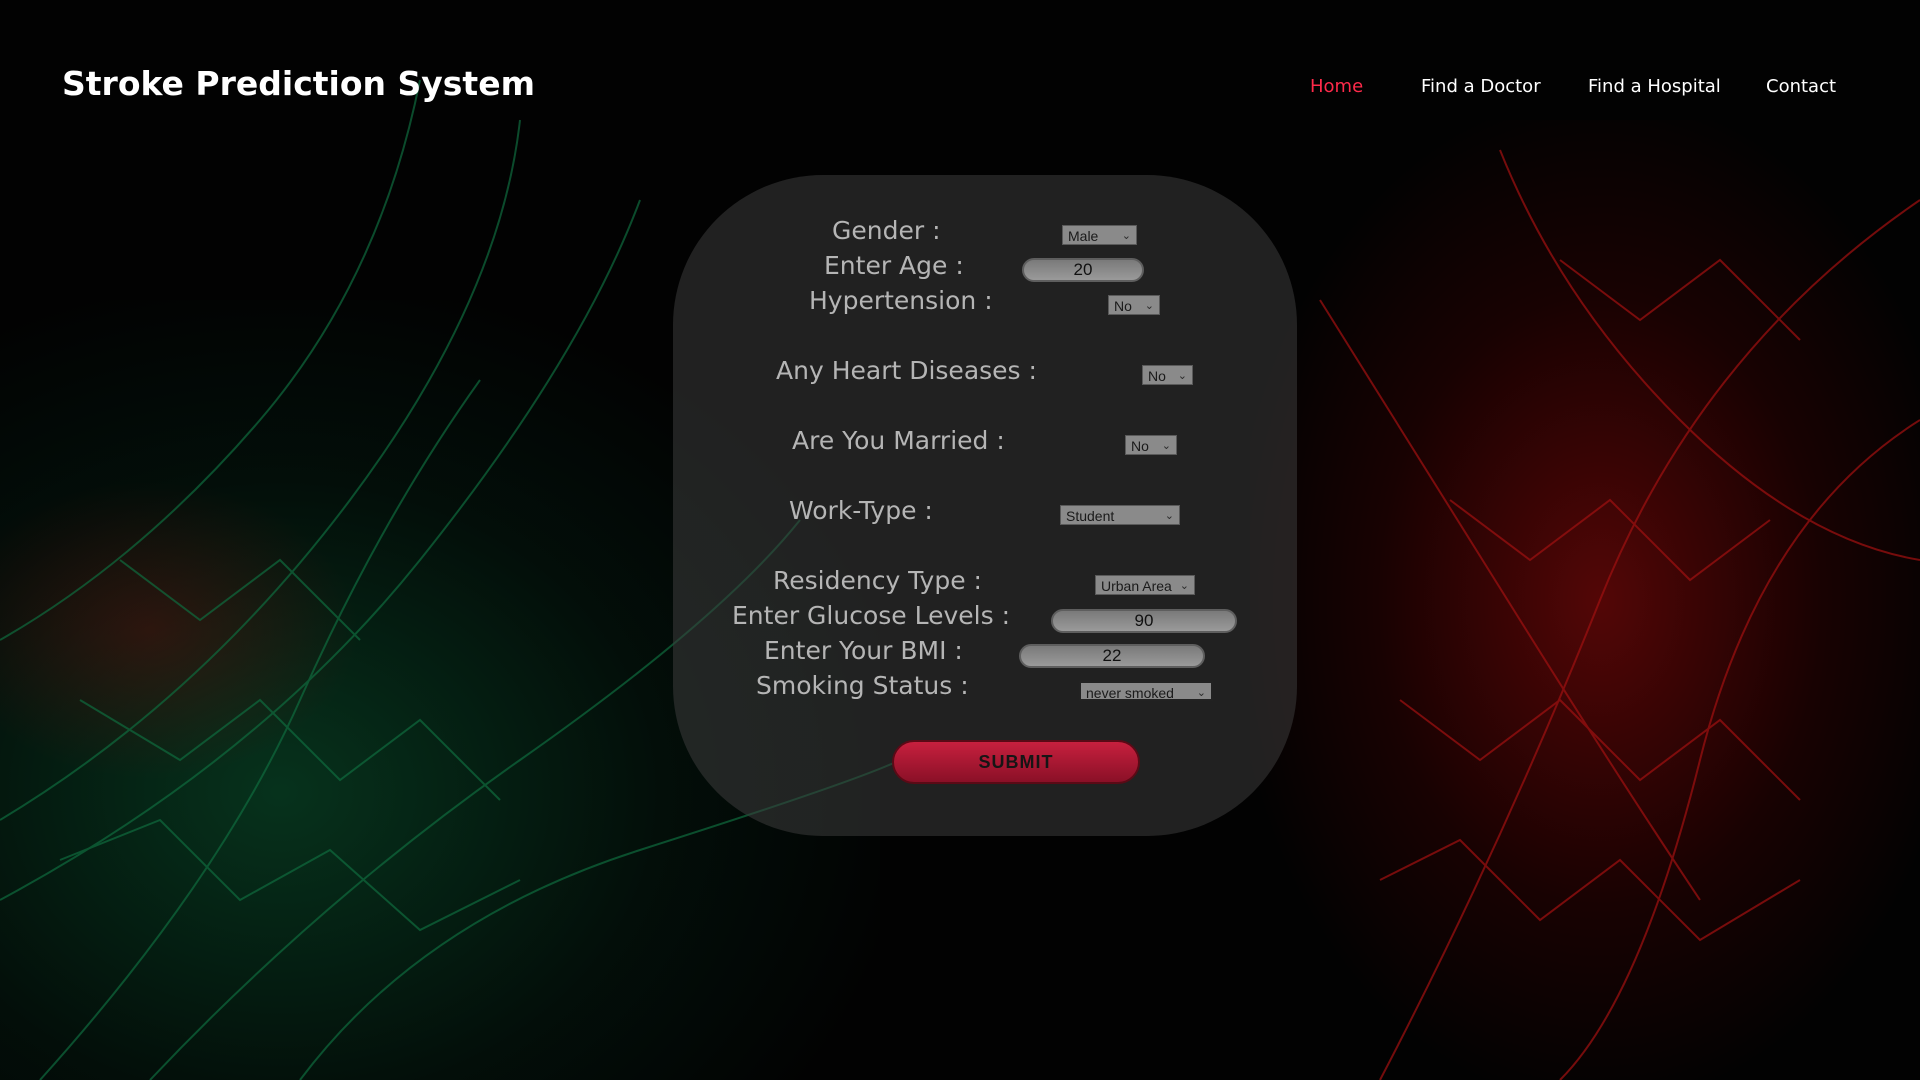 This screenshot has height=1080, width=1920. What do you see at coordinates (1157, 376) in the screenshot?
I see `heart-disease-select-value: No` at bounding box center [1157, 376].